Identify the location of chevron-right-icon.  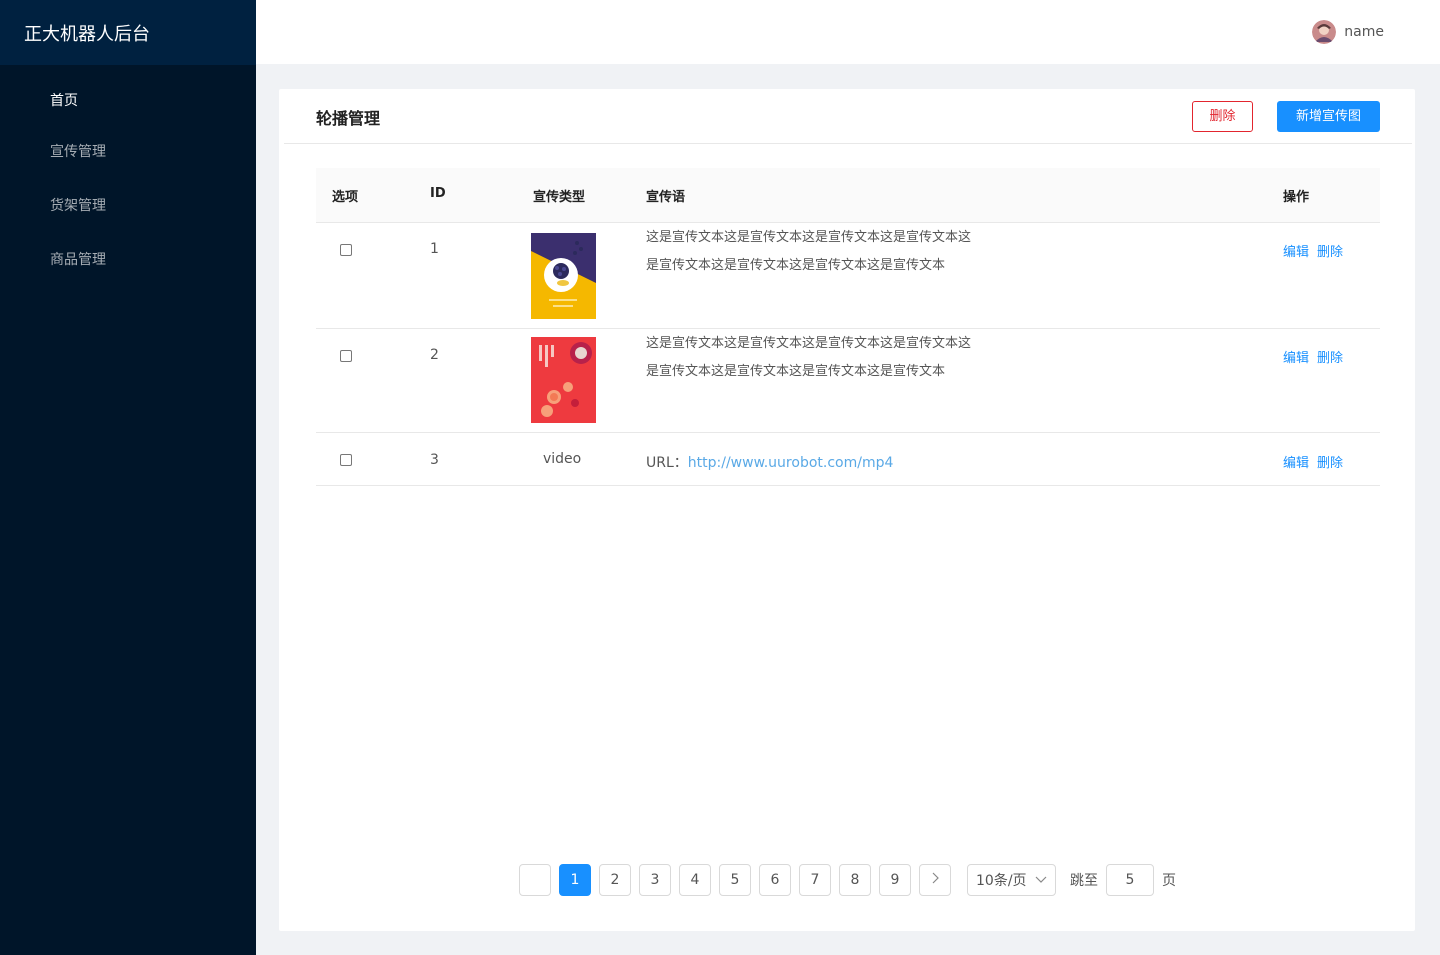
(935, 878).